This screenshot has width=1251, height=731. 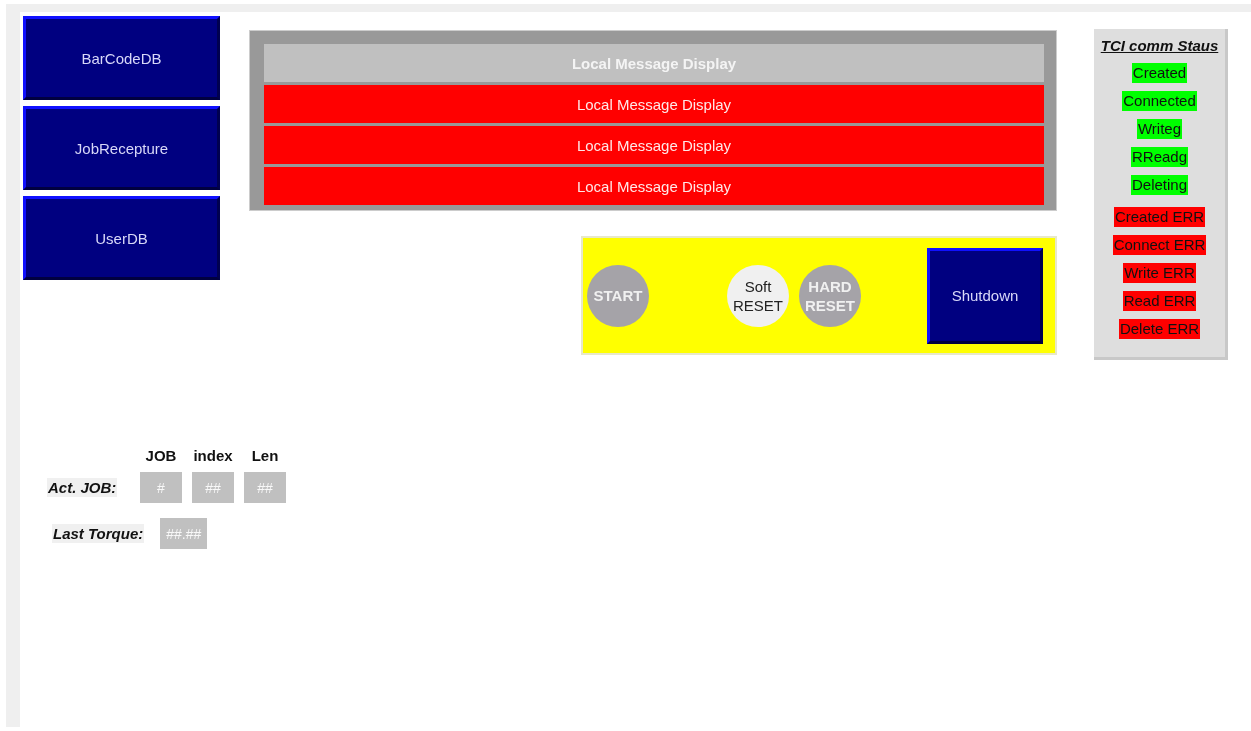 I want to click on column-header: JOB, so click(x=161, y=455).